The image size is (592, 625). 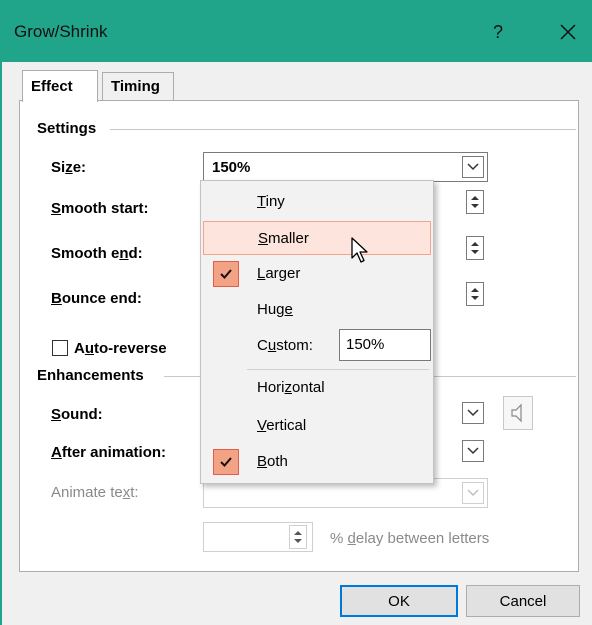 I want to click on sound-volume-button, so click(x=518, y=413).